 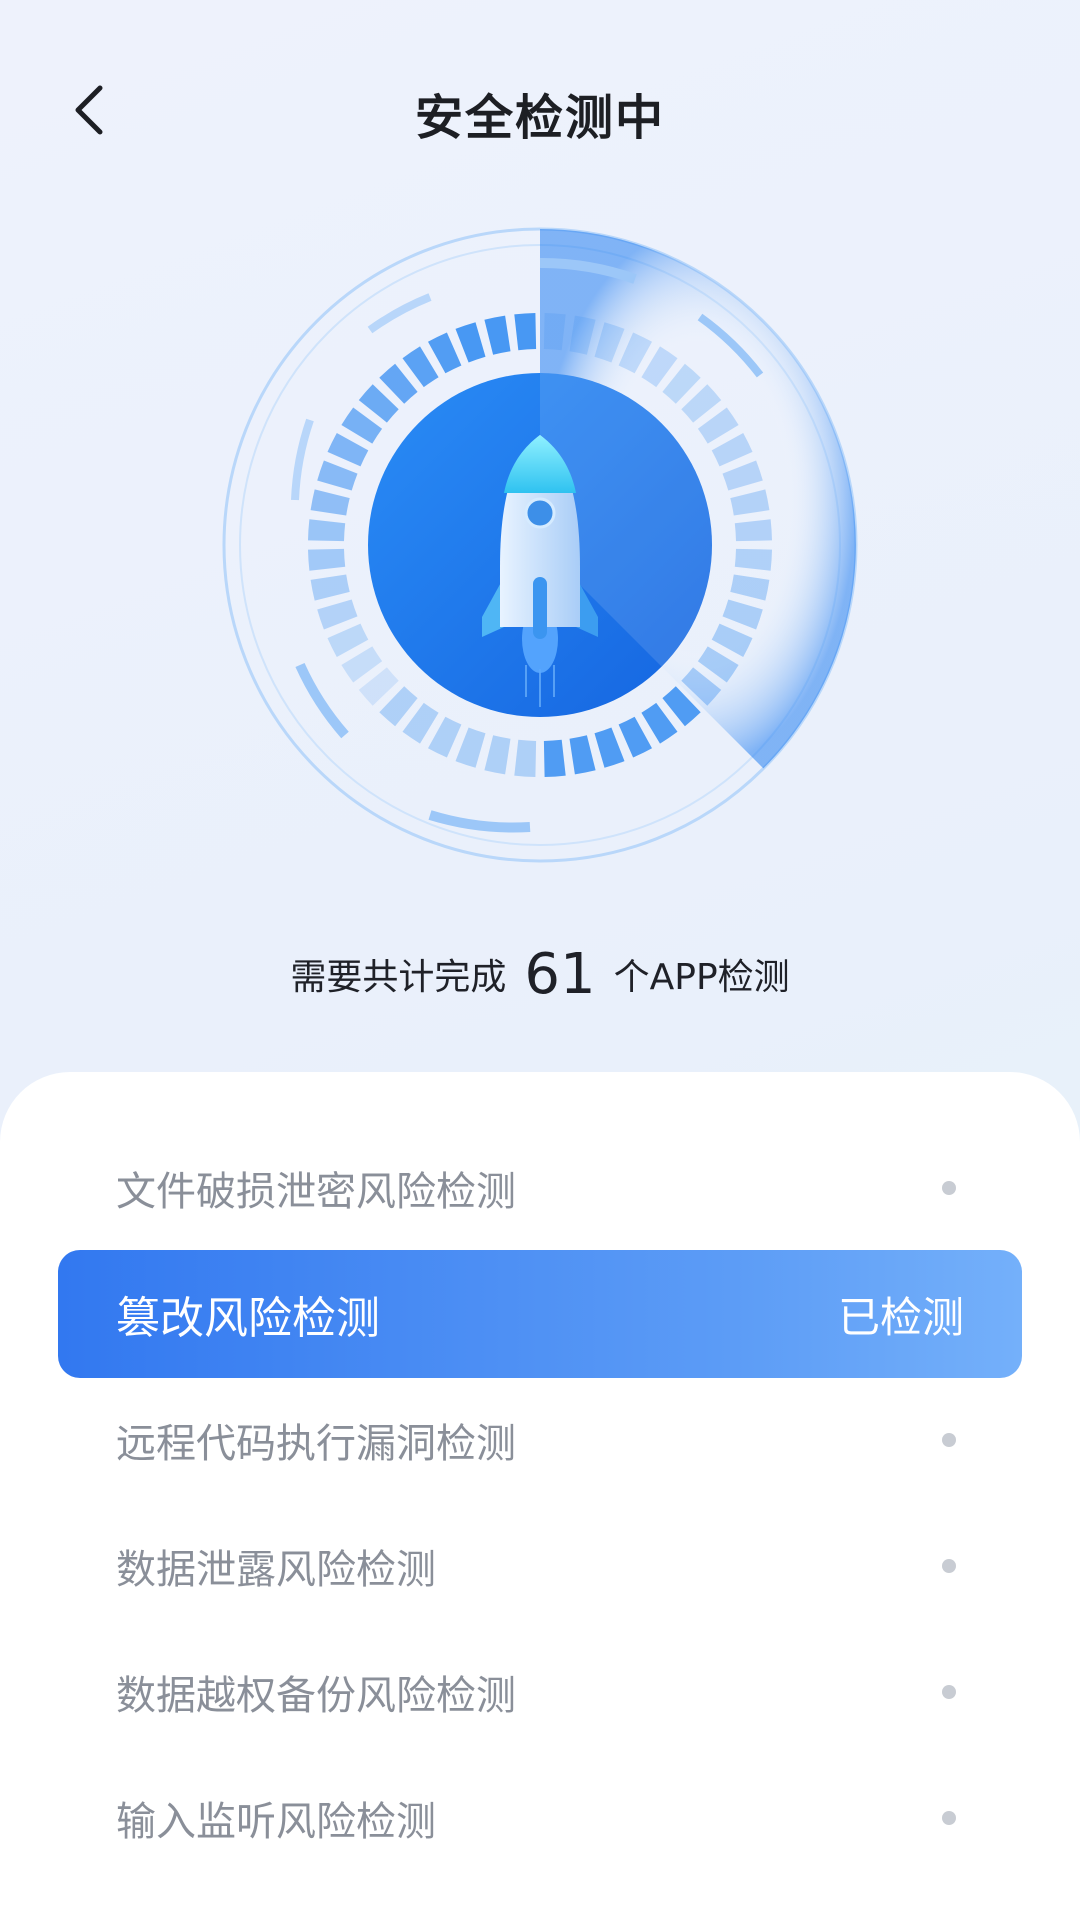 I want to click on check-item-file-leak: 文件破损泄密风险检测, so click(x=540, y=1188).